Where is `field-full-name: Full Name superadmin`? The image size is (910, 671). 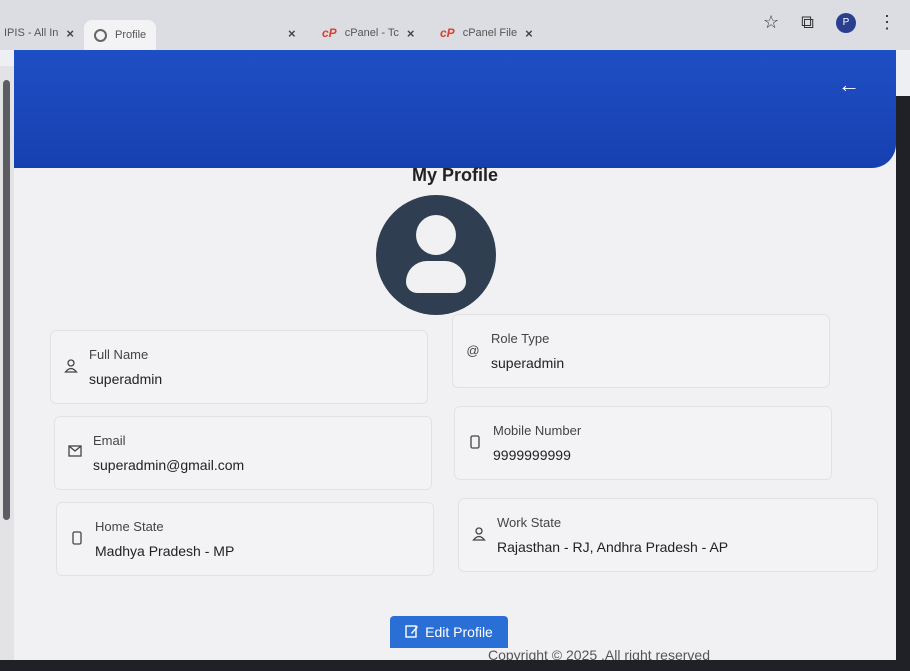 field-full-name: Full Name superadmin is located at coordinates (239, 367).